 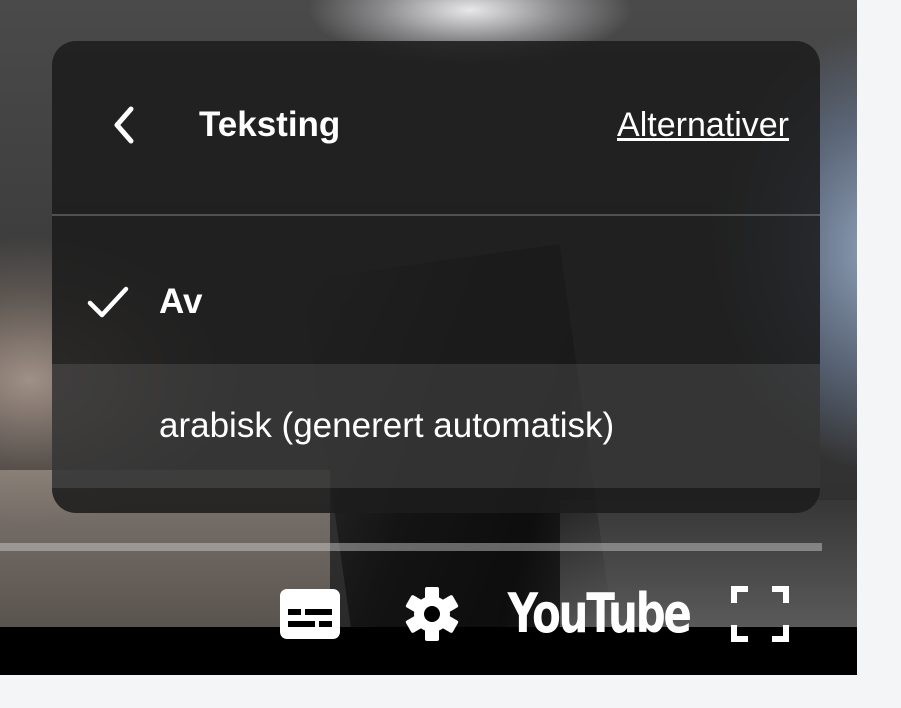 I want to click on chevron-left-icon, so click(x=124, y=125).